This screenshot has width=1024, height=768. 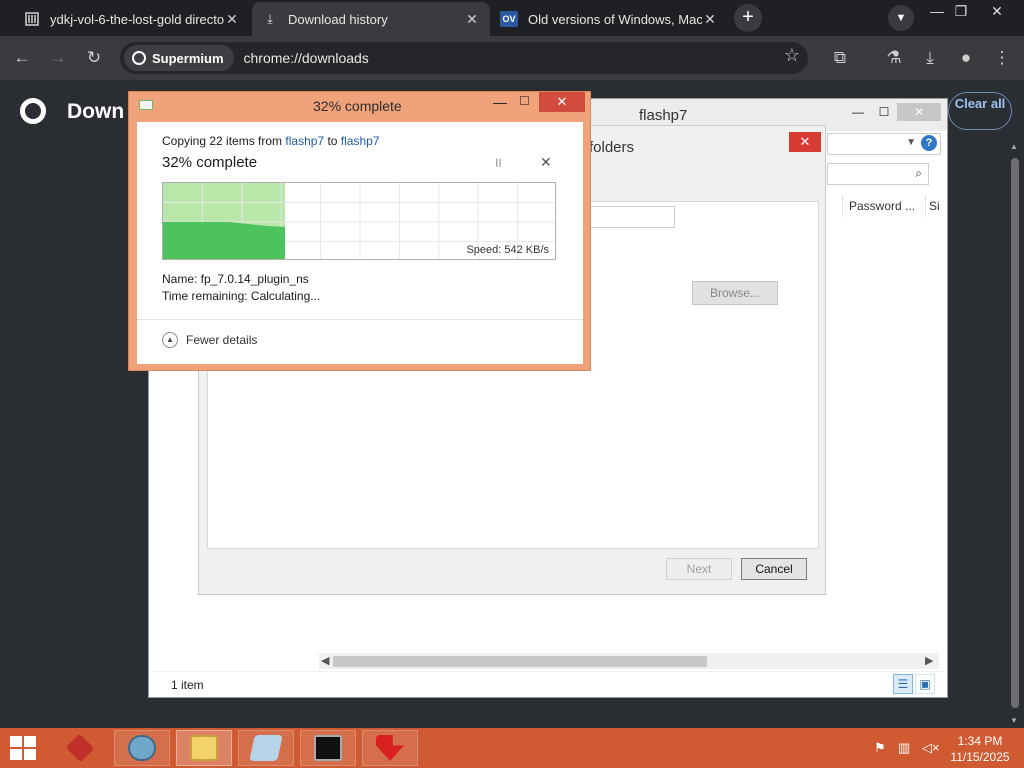 I want to click on speed-graph: Speed: 542 KB/s, so click(x=359, y=221).